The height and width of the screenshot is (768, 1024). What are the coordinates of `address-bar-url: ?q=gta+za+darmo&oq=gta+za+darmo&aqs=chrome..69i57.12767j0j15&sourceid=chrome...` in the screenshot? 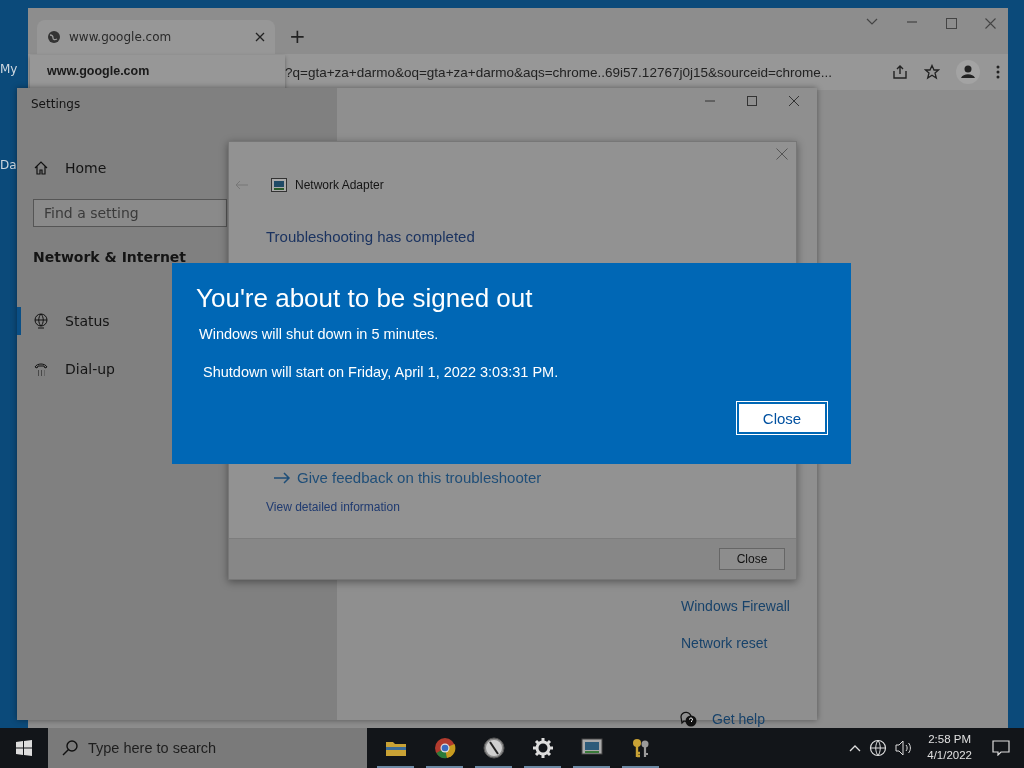 It's located at (582, 72).